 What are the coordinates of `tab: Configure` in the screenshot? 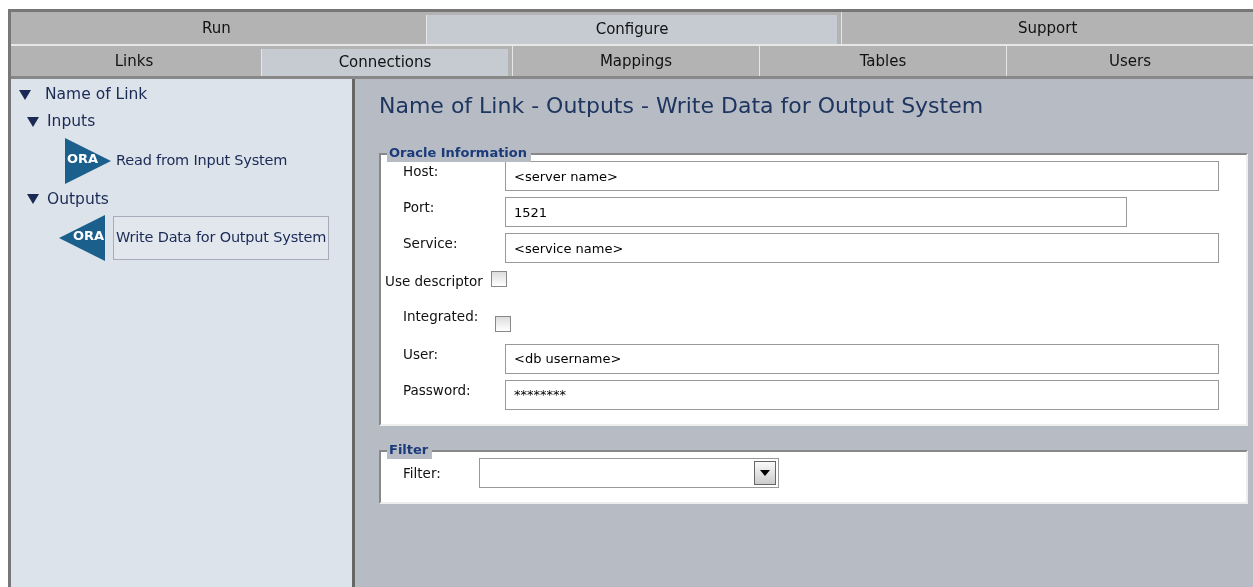 It's located at (631, 29).